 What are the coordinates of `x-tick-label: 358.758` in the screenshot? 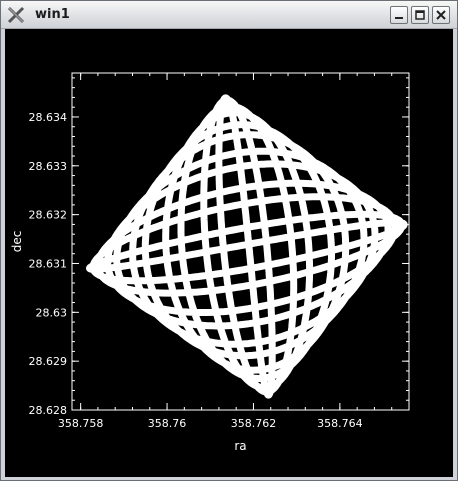 It's located at (81, 423).